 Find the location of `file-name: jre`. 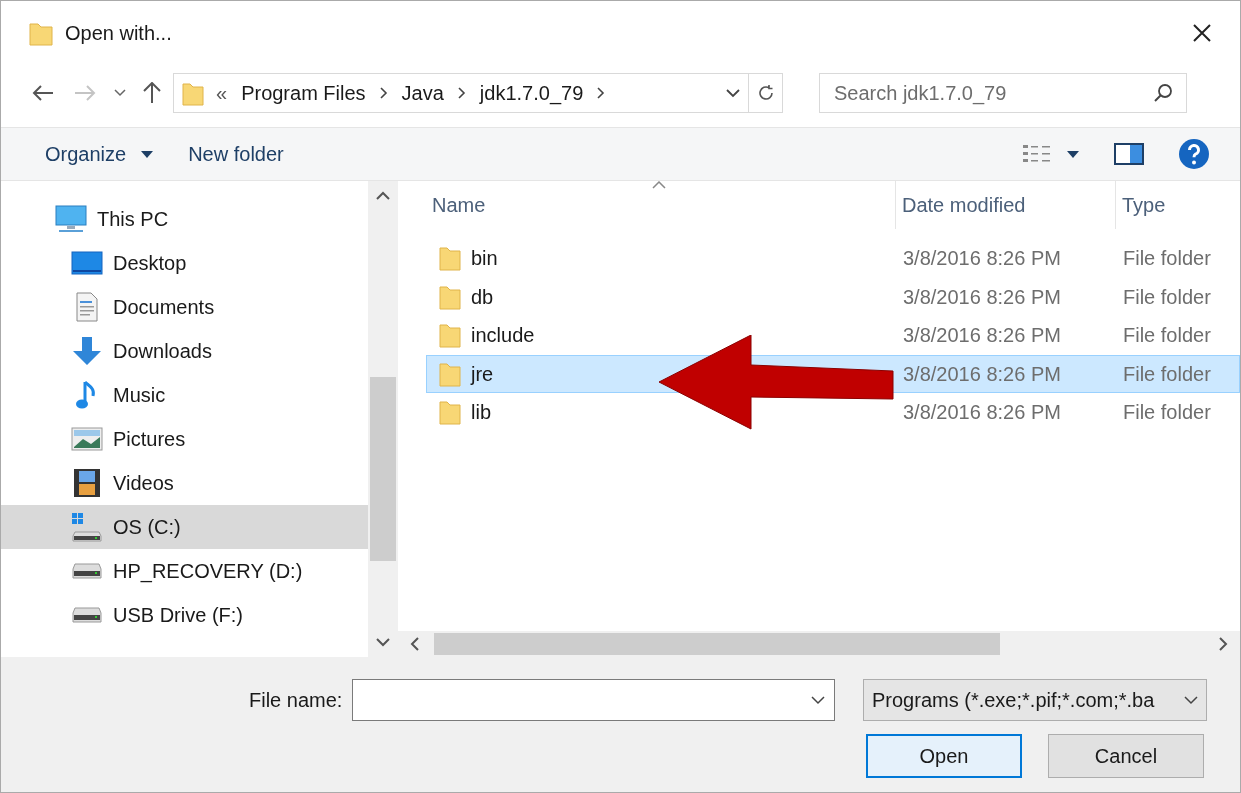

file-name: jre is located at coordinates (482, 374).